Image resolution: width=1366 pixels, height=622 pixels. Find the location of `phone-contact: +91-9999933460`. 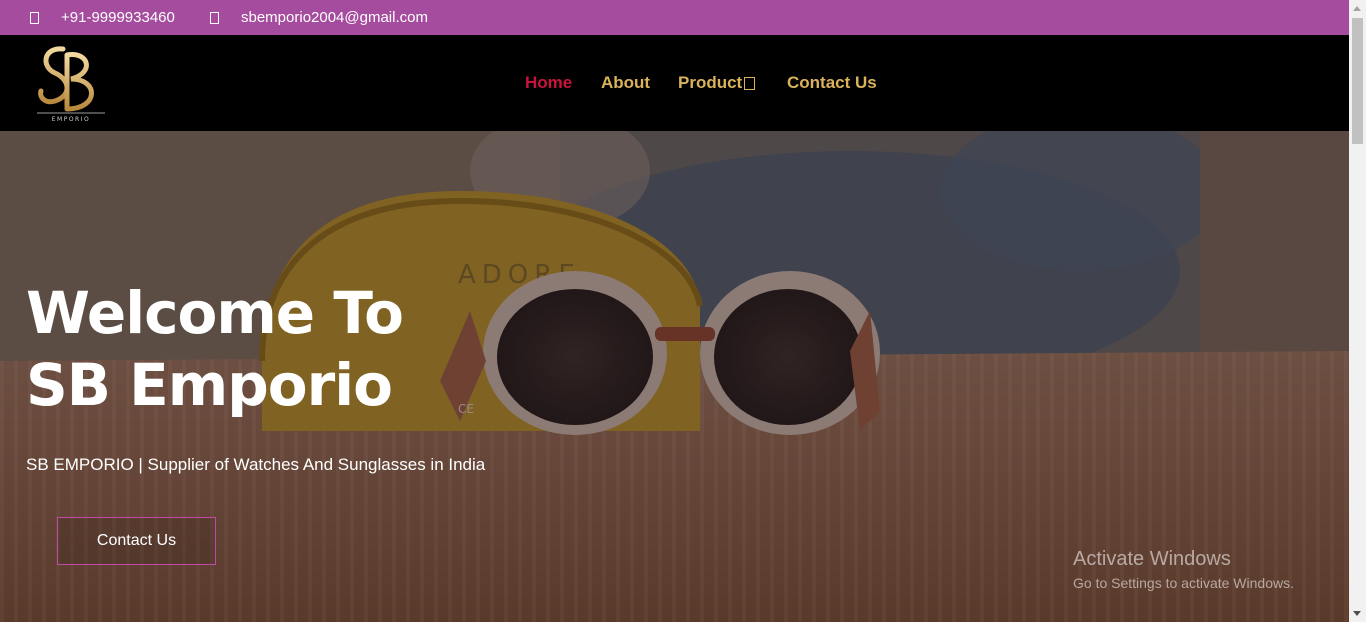

phone-contact: +91-9999933460 is located at coordinates (102, 17).